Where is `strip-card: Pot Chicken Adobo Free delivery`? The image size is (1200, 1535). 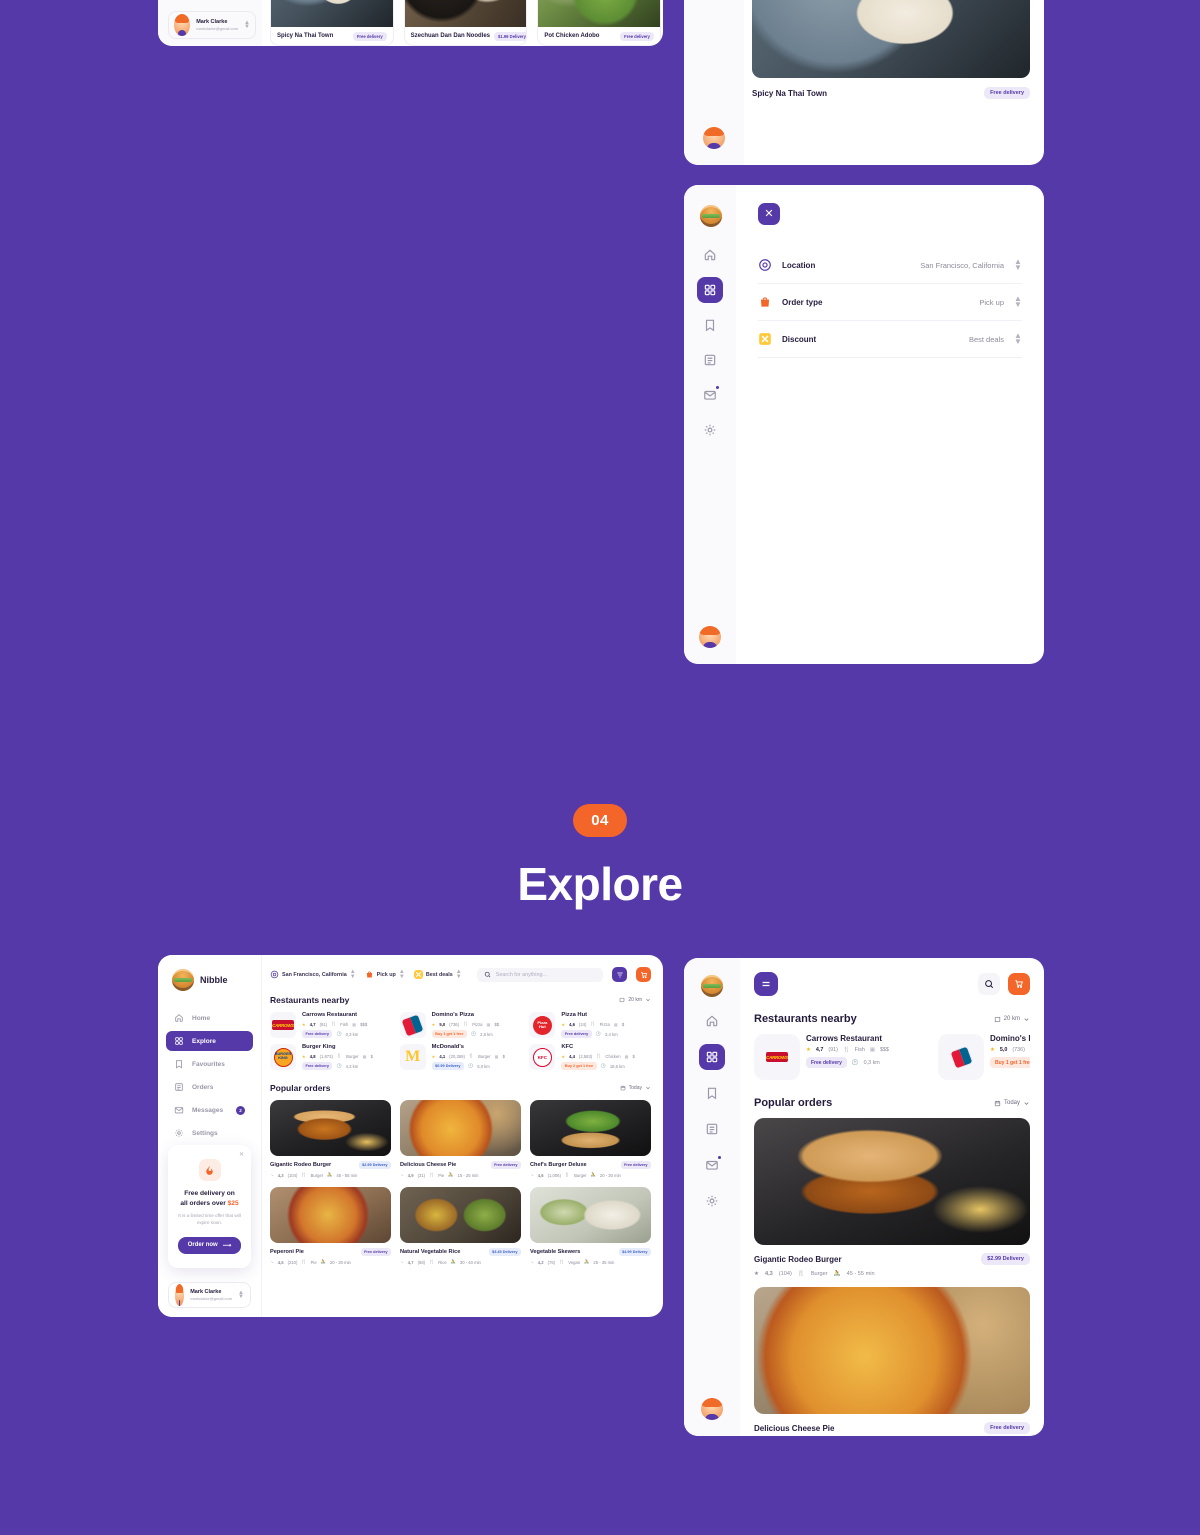
strip-card: Pot Chicken Adobo Free delivery is located at coordinates (599, 23).